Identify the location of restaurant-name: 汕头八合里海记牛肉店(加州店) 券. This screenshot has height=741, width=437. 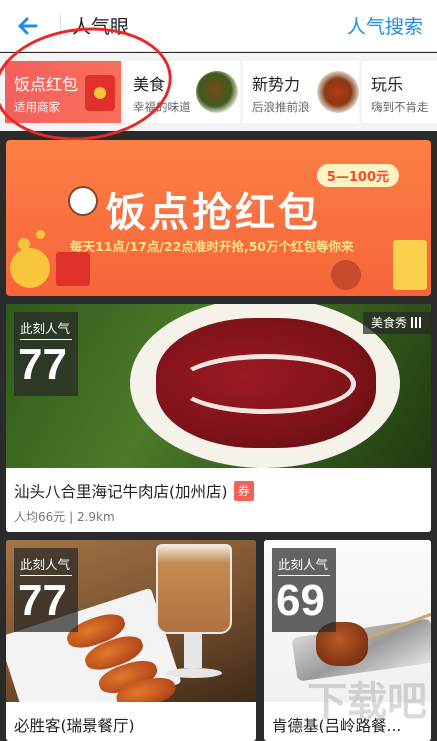
(134, 491).